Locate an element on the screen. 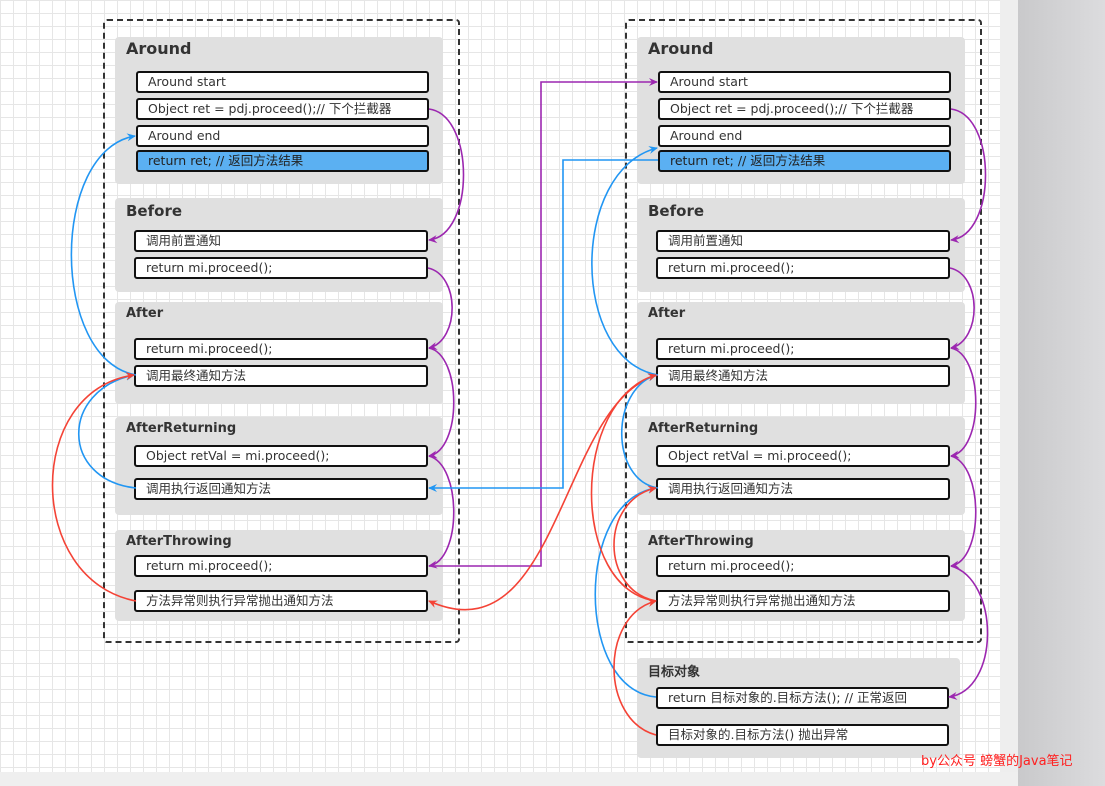 Image resolution: width=1105 pixels, height=786 pixels. watermark: by公众号 螃蟹的Java笔记 is located at coordinates (997, 761).